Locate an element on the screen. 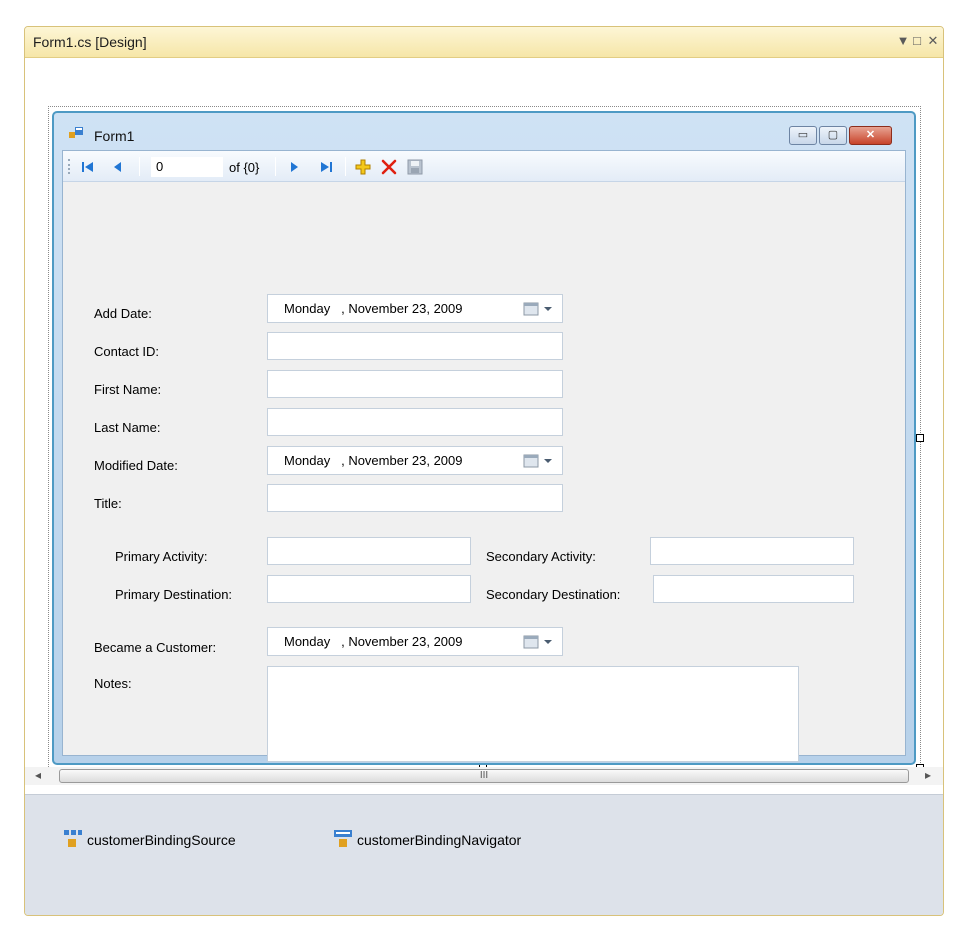 This screenshot has width=957, height=937. title-label: Title: is located at coordinates (108, 503).